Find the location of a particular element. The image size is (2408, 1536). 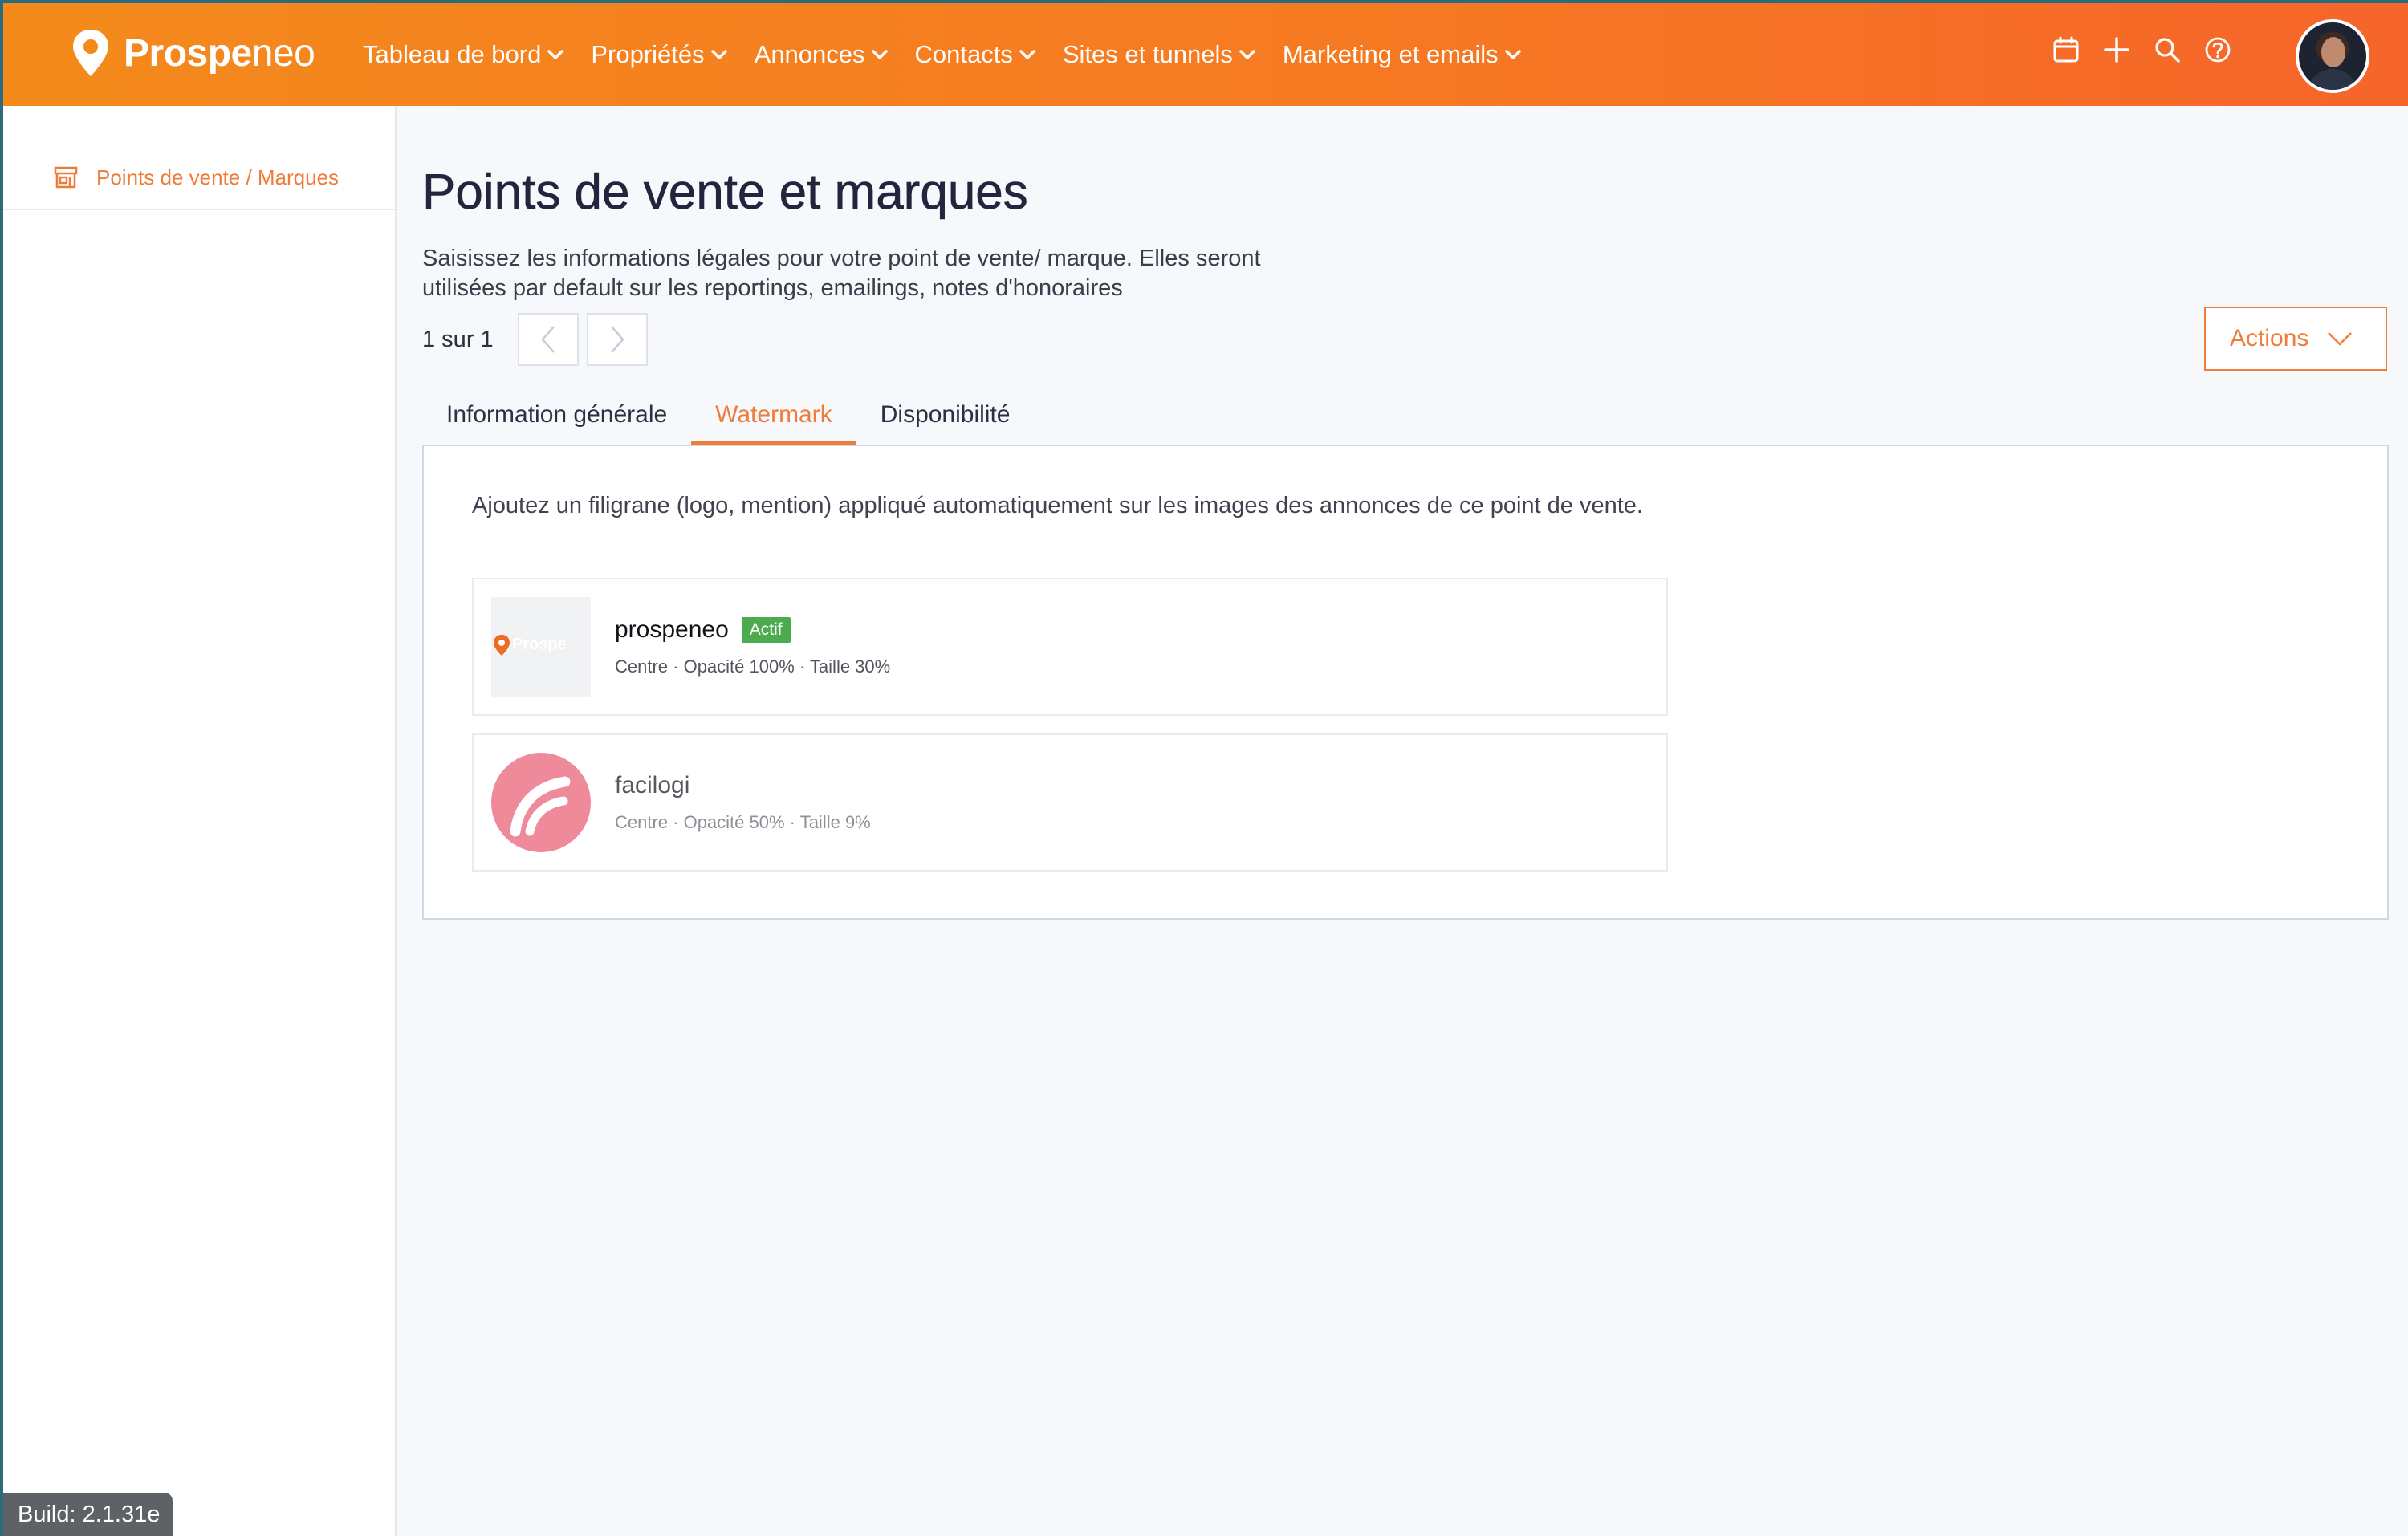

tab-information-generale: Information générale is located at coordinates (556, 416).